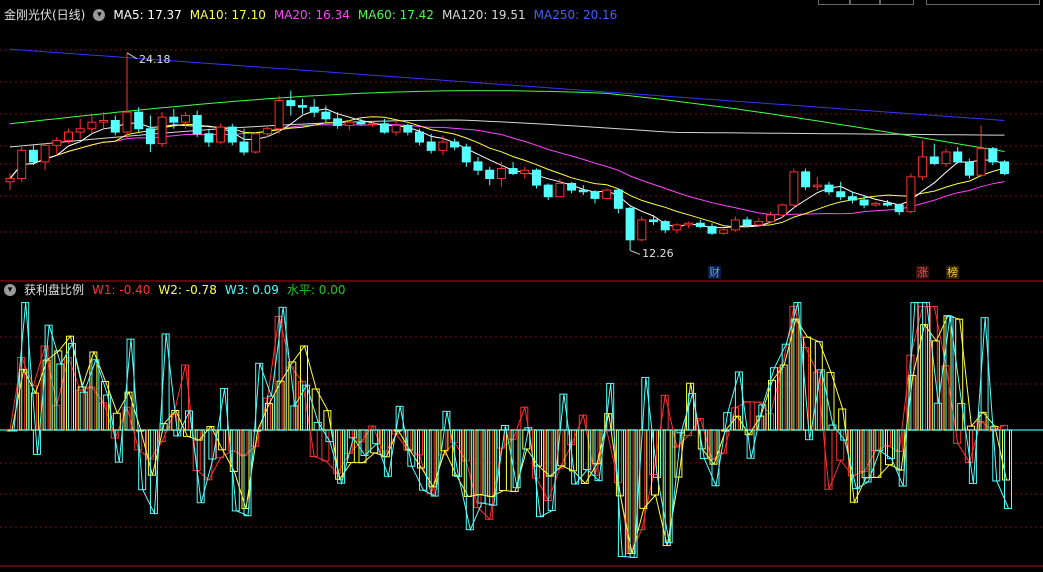 This screenshot has height=572, width=1043. What do you see at coordinates (922, 272) in the screenshot?
I see `limit-up-tag: 涨` at bounding box center [922, 272].